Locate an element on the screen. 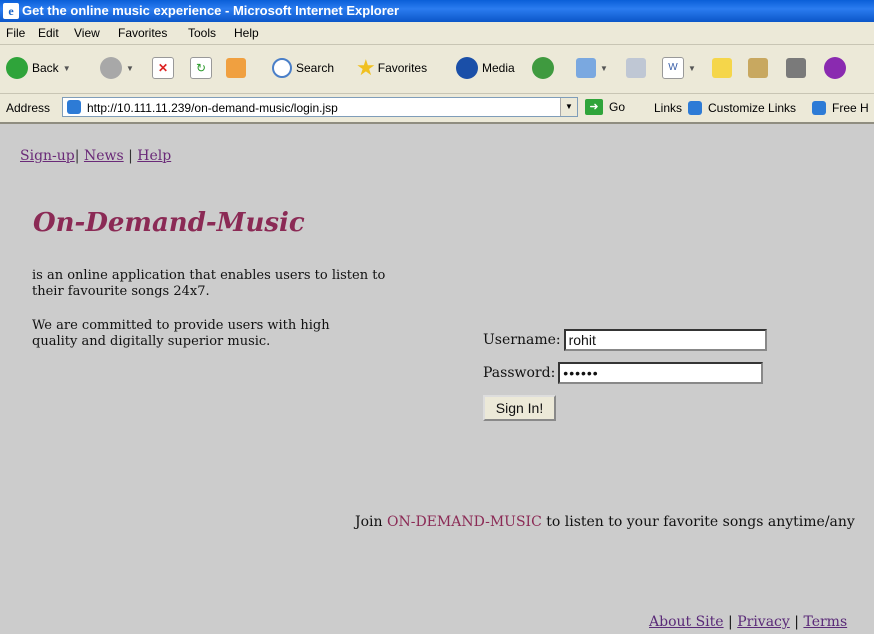 The image size is (874, 634). back-button: Back ▼ is located at coordinates (38, 68).